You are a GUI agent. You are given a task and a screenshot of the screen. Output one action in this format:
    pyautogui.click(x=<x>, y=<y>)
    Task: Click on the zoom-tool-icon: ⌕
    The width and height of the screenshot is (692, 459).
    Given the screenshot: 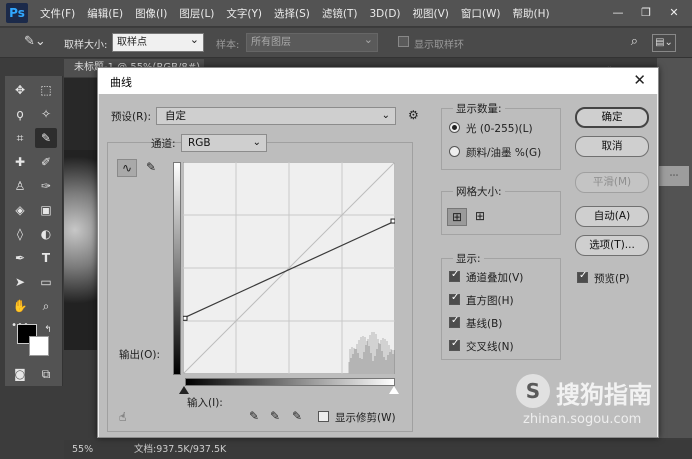 What is the action you would take?
    pyautogui.click(x=46, y=306)
    